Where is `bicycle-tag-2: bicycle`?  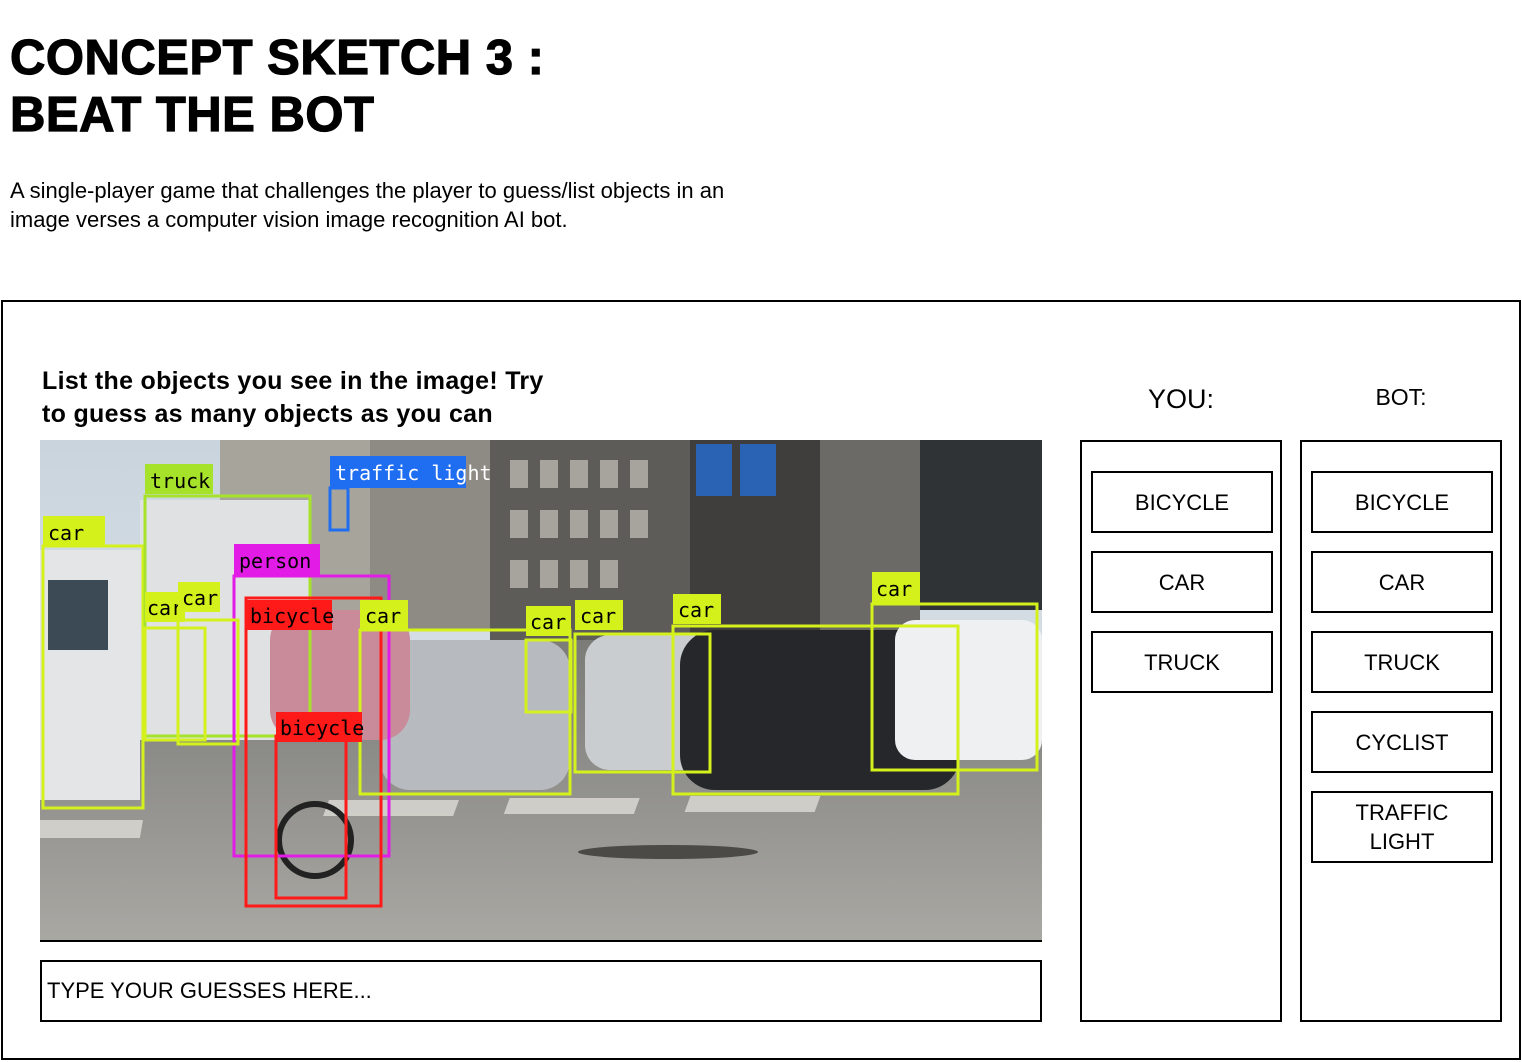
bicycle-tag-2: bicycle is located at coordinates (322, 728).